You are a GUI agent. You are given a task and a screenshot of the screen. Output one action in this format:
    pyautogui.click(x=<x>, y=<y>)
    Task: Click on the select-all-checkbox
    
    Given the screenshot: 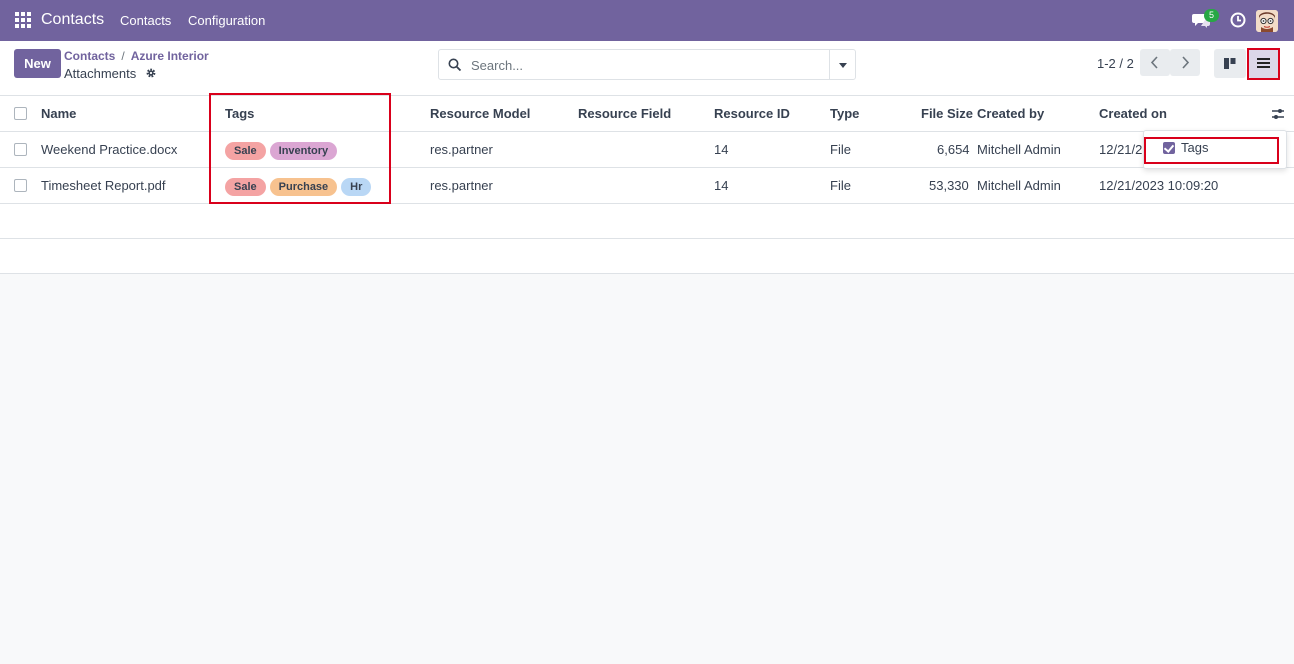 What is the action you would take?
    pyautogui.click(x=20, y=113)
    